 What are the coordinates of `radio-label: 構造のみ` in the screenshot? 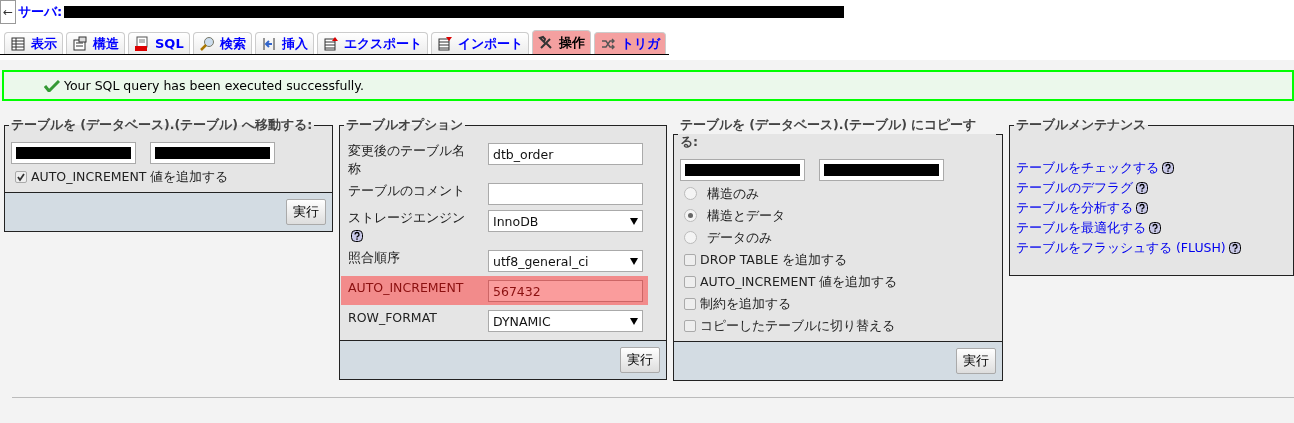 It's located at (733, 193).